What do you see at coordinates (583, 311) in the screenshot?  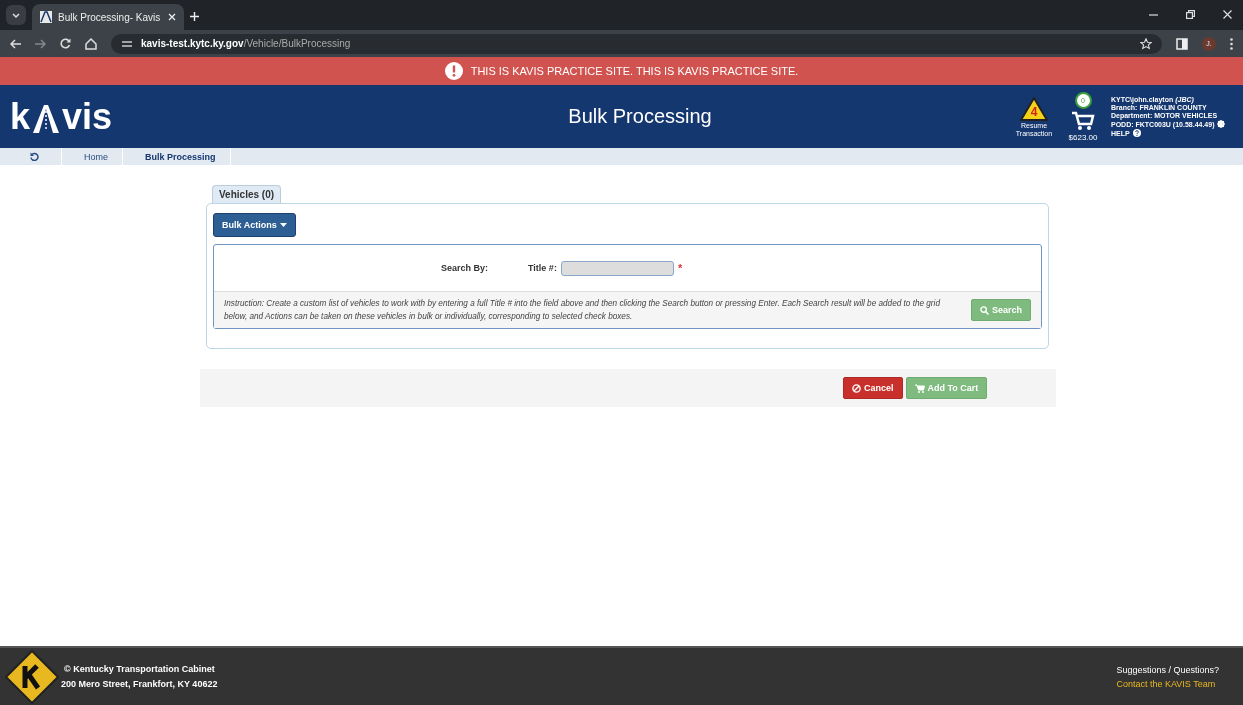 I see `instruction-text: Instruction: Create a custom list of vehicles to work with by entering a full Title # into the field above and then clicking the Search button or pressing Enter. Each Search result will be added to the grid below, and Actions can be taken on these vehicles in bulk or individually, corresponding to selected check boxes.` at bounding box center [583, 311].